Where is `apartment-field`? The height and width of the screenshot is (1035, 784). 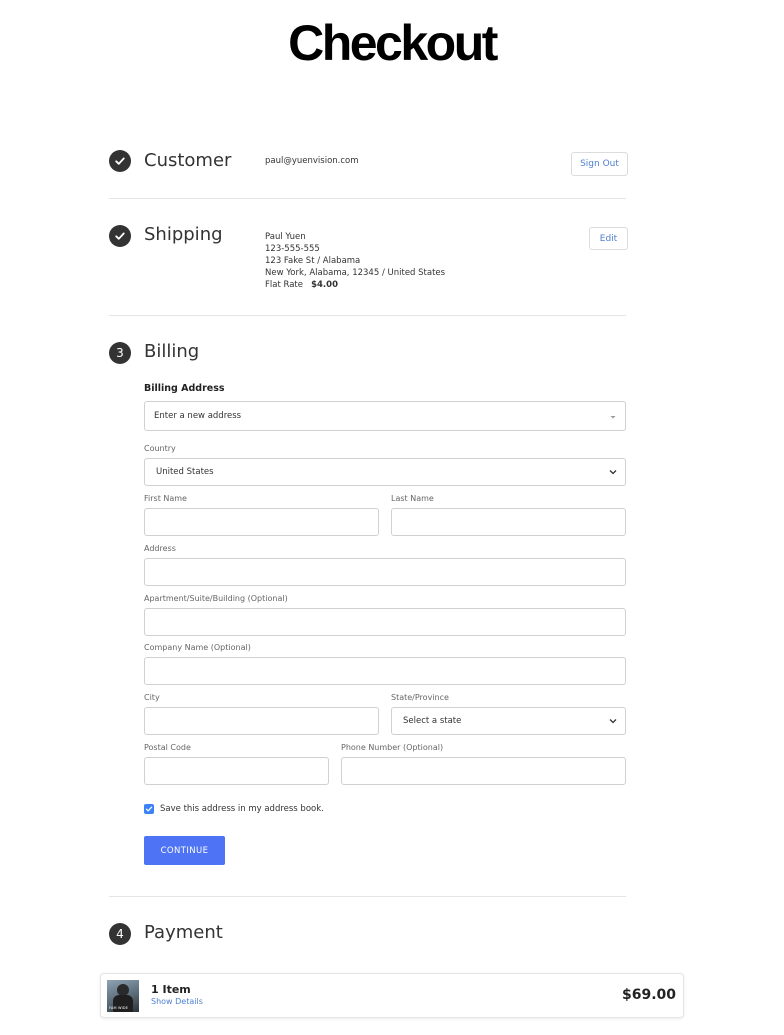 apartment-field is located at coordinates (385, 622).